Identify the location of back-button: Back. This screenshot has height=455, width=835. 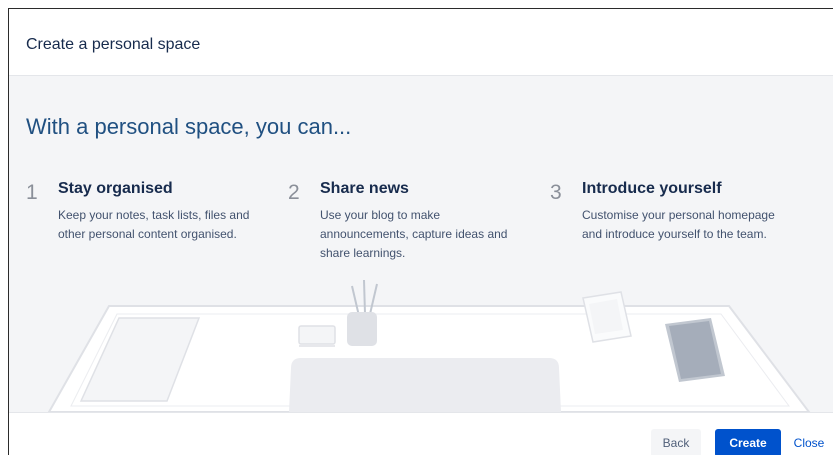
(676, 442).